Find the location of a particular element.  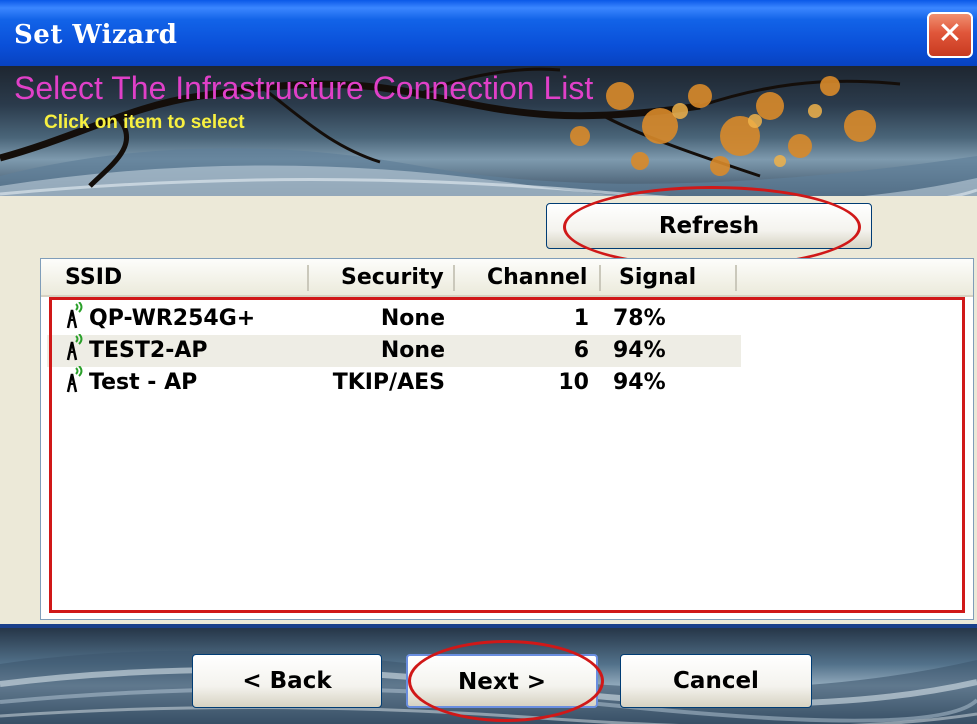

column-header-signal: Signal is located at coordinates (657, 277).